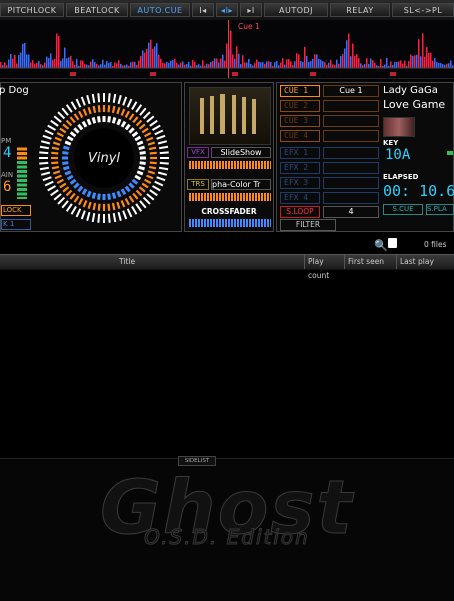 The image size is (454, 601). Describe the element at coordinates (440, 209) in the screenshot. I see `splay-button: S.PLA` at that location.